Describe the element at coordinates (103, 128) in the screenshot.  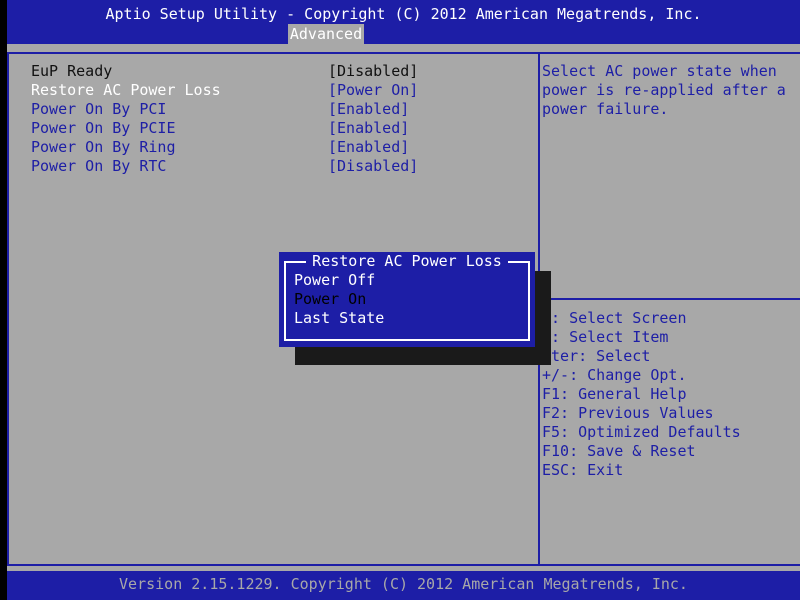
I see `setting-label: Power On By PCIE` at that location.